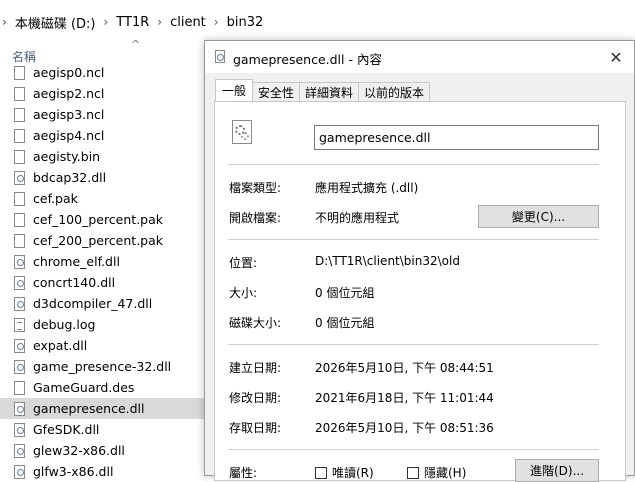 The image size is (635, 482). I want to click on location-label: 位置:, so click(243, 263).